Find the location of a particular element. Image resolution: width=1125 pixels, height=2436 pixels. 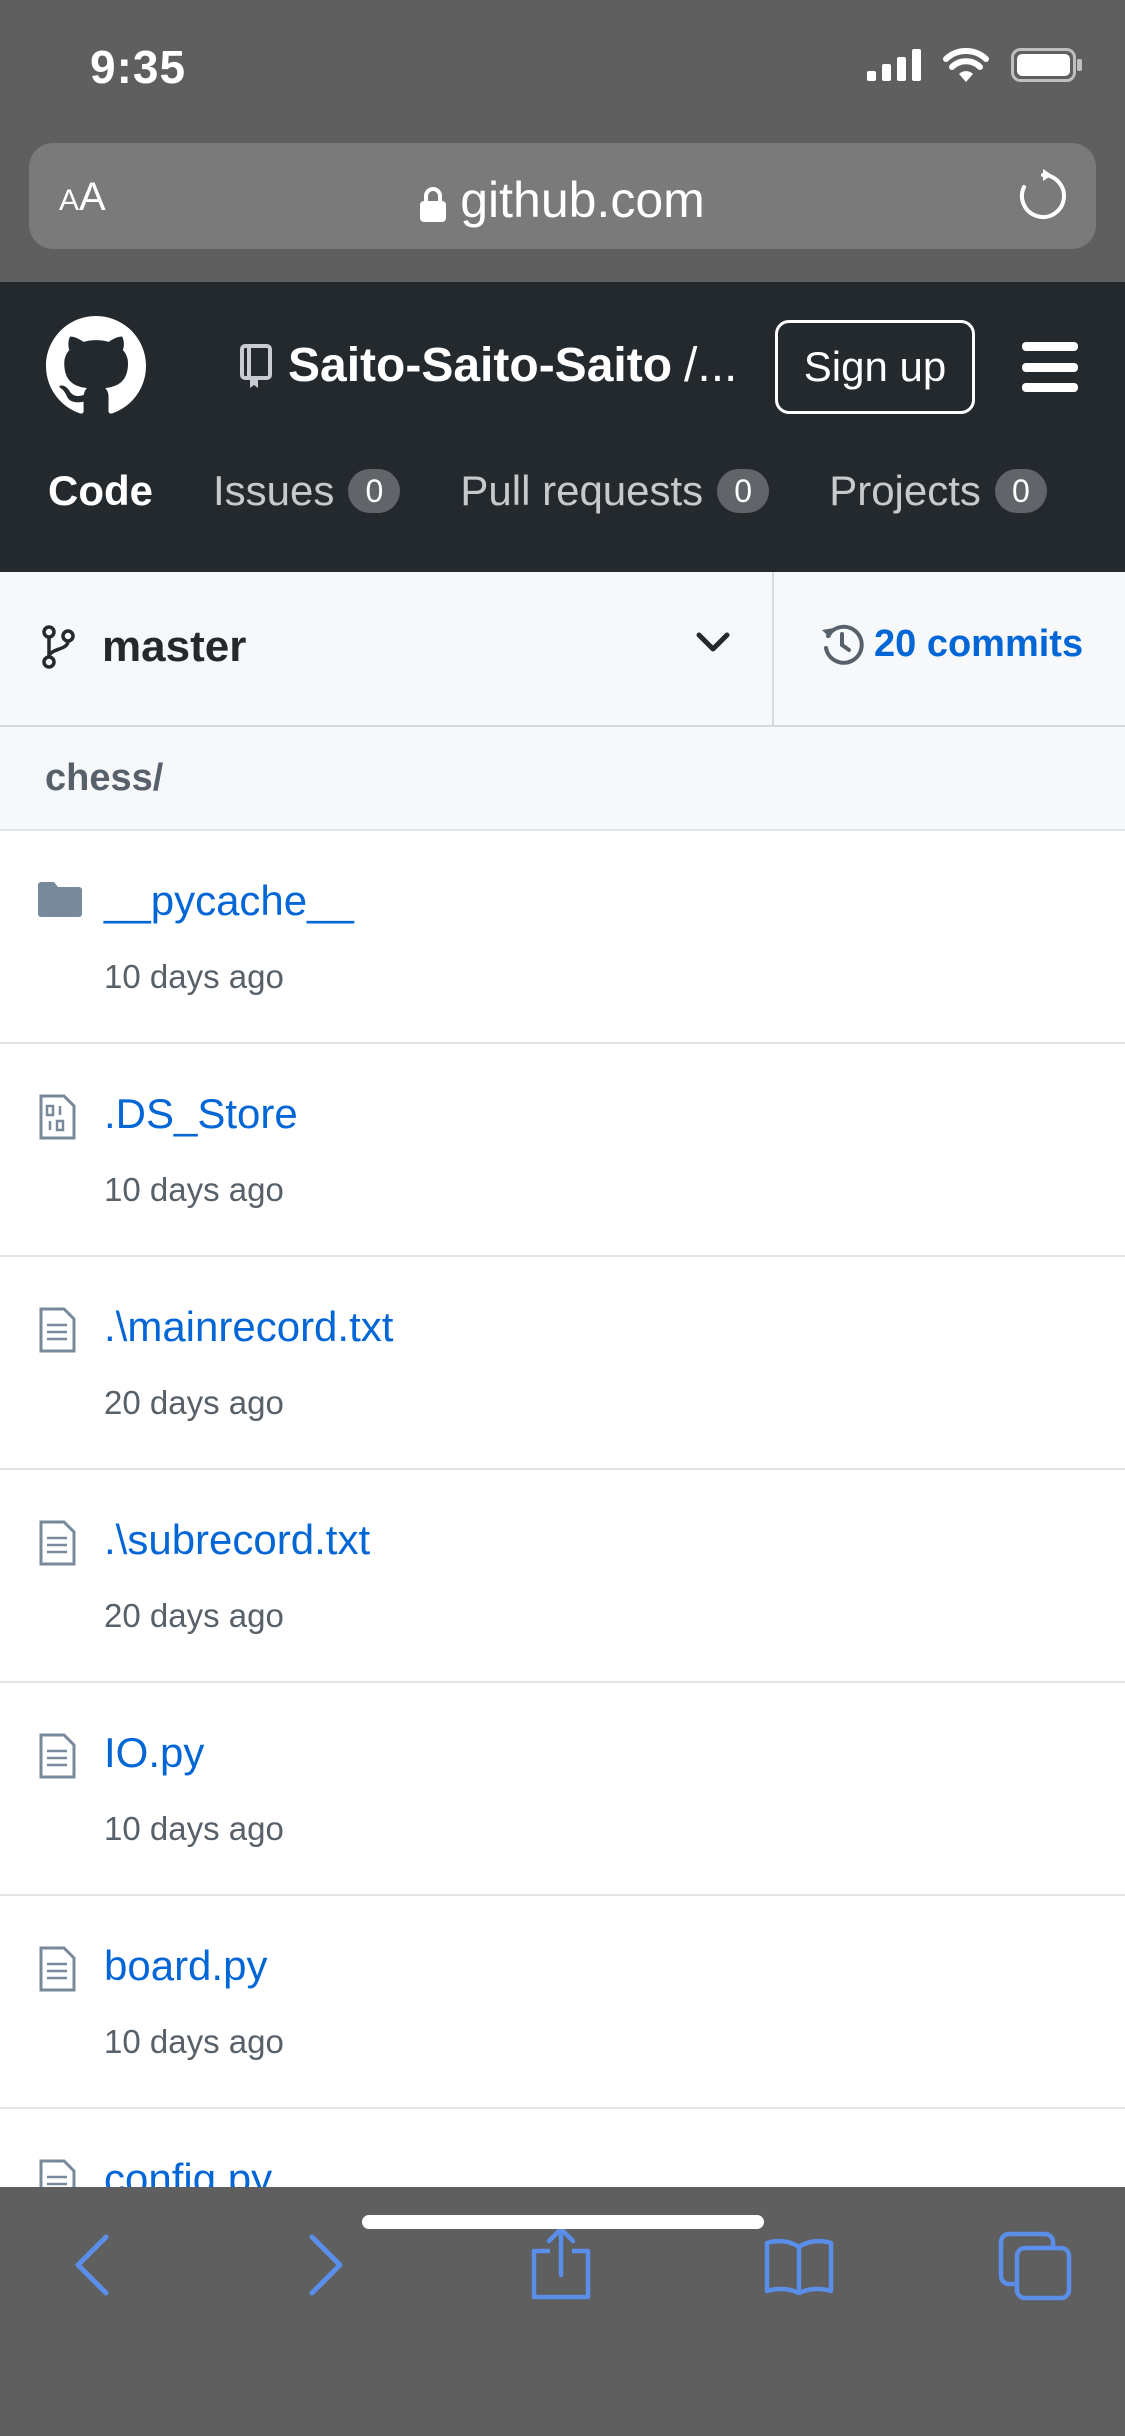

file-row: .\mainrecord.txt 20 days ago is located at coordinates (562, 1363).